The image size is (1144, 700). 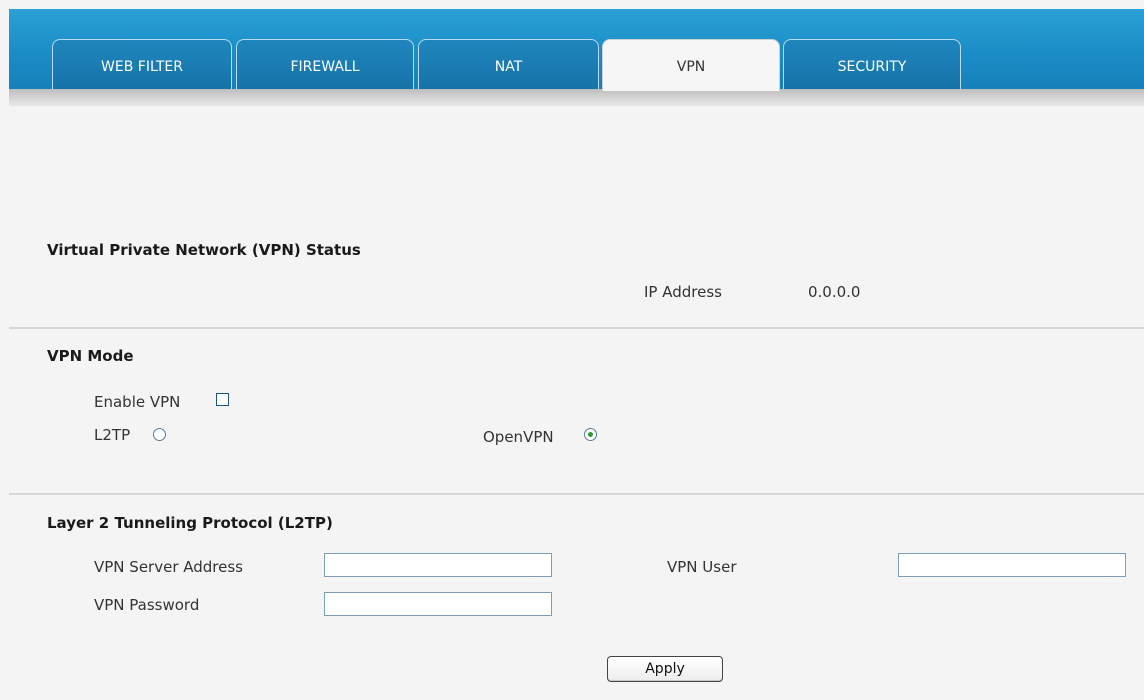 What do you see at coordinates (834, 292) in the screenshot?
I see `ip-address-value: 0.0.0.0` at bounding box center [834, 292].